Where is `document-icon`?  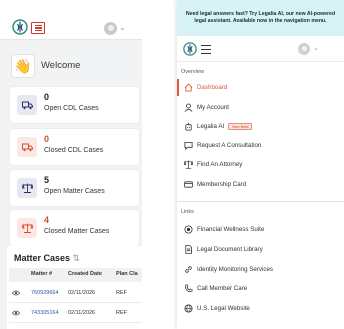 document-icon is located at coordinates (188, 249).